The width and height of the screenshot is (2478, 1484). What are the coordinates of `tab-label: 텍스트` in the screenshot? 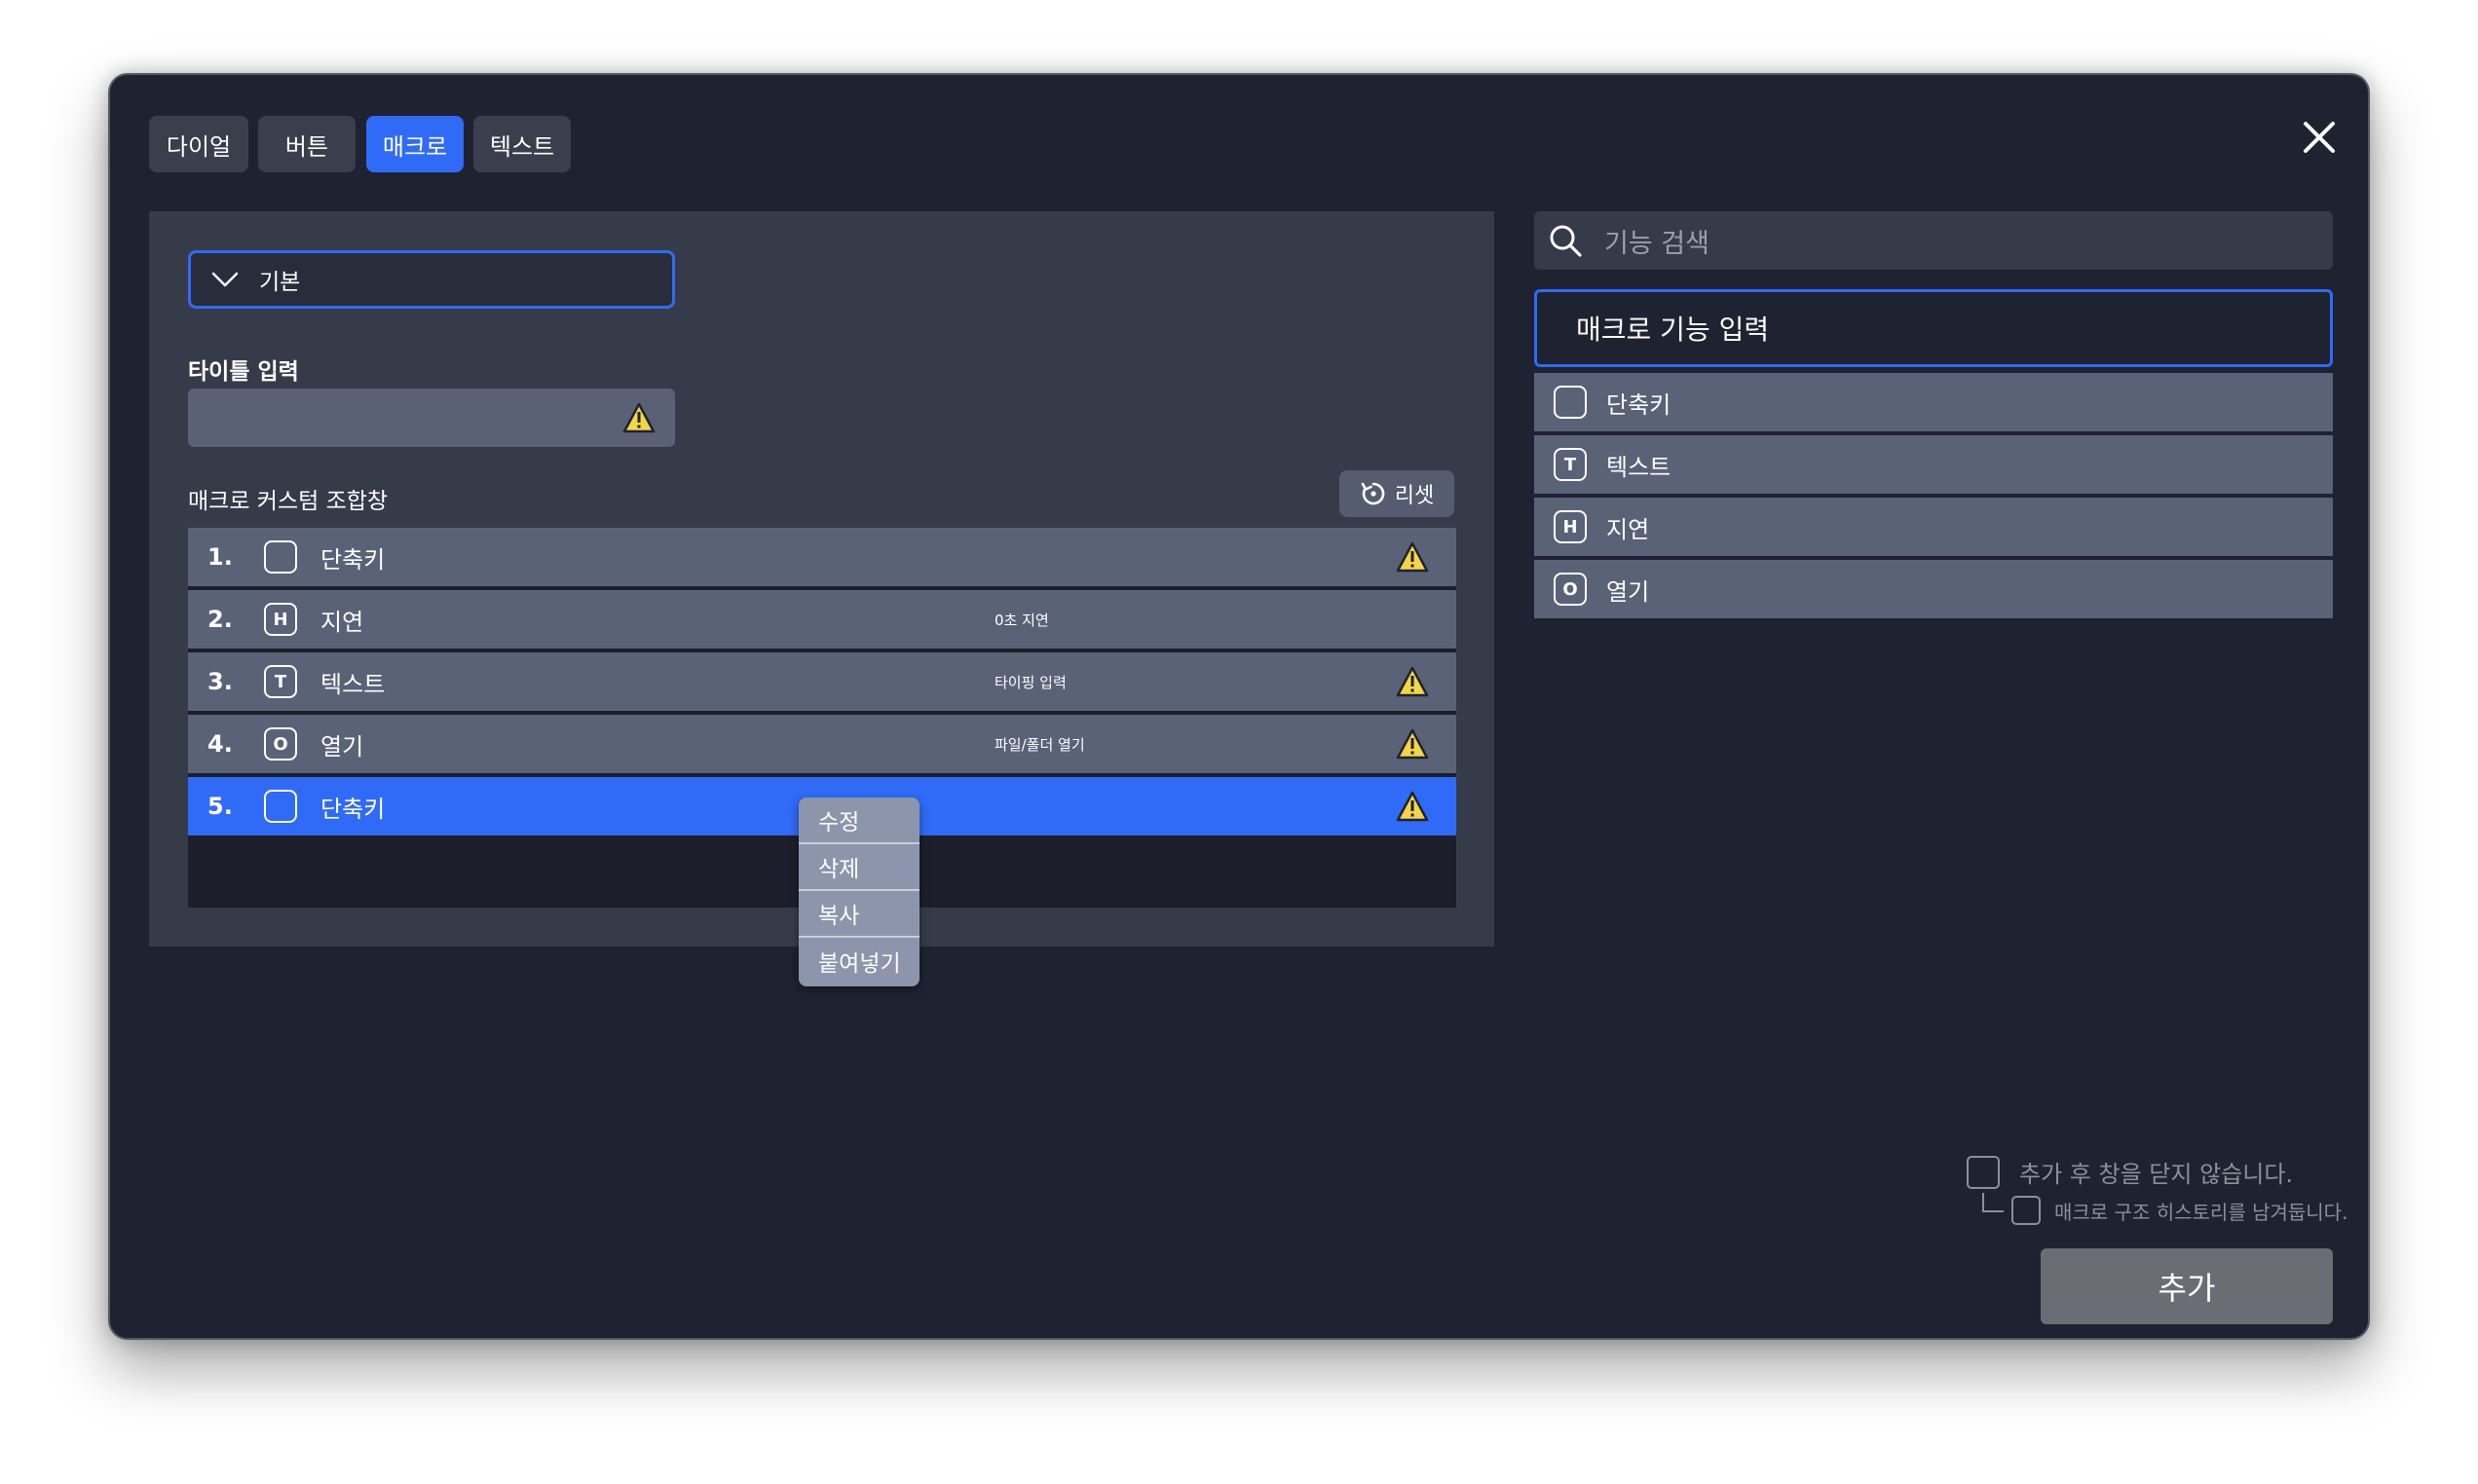 It's located at (522, 146).